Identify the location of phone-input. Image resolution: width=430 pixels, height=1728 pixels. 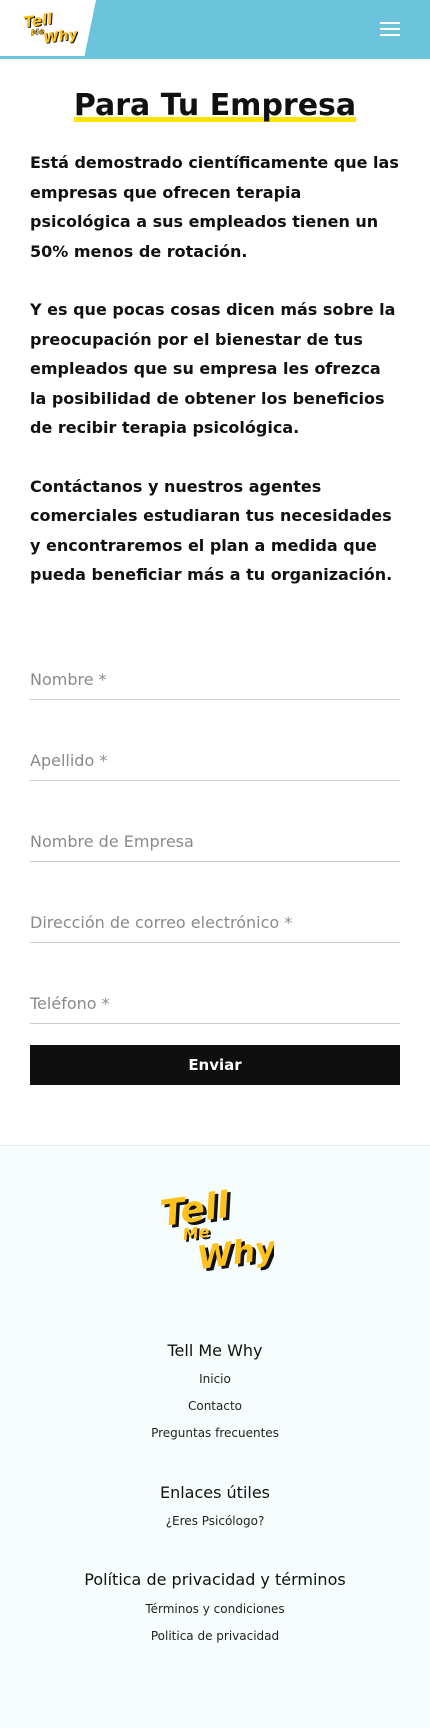
(215, 1003).